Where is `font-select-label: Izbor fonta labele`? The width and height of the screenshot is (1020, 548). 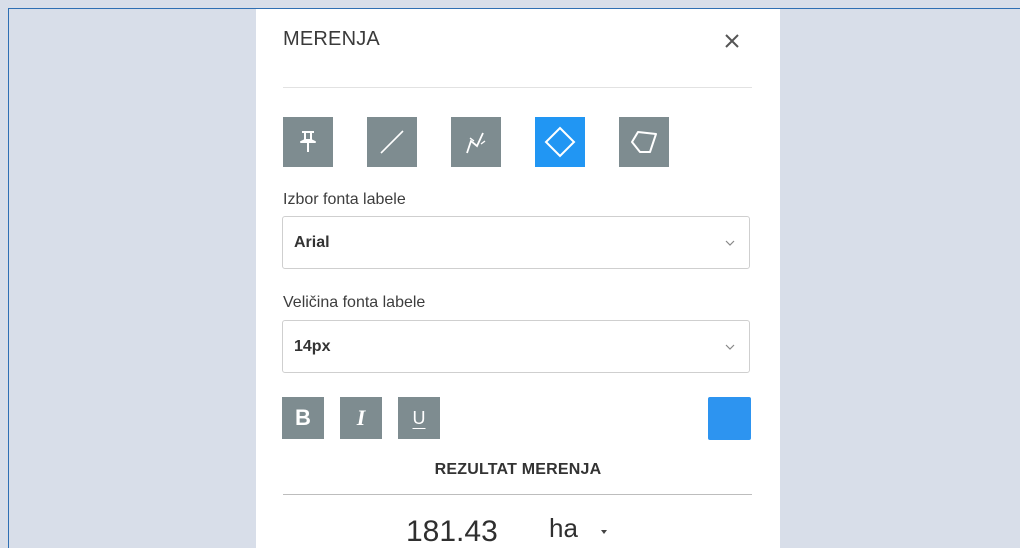 font-select-label: Izbor fonta labele is located at coordinates (344, 199).